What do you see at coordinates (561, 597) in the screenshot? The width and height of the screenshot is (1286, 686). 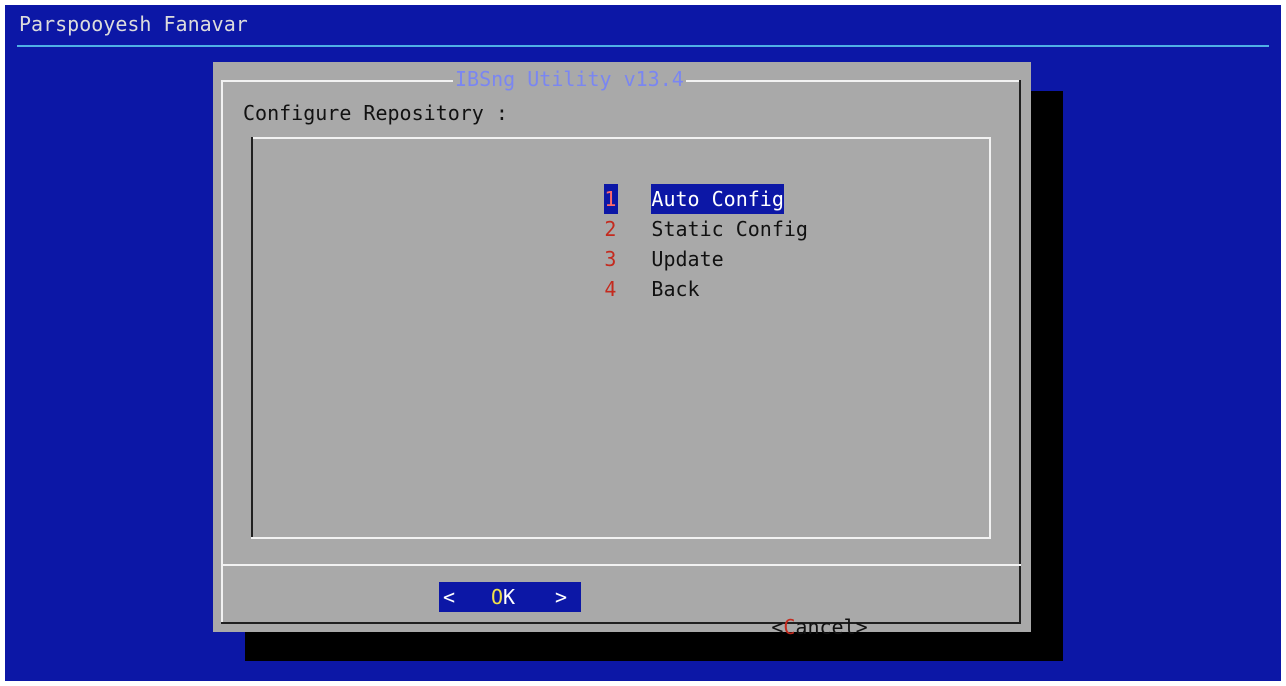 I see `ok-right-bracket: >` at bounding box center [561, 597].